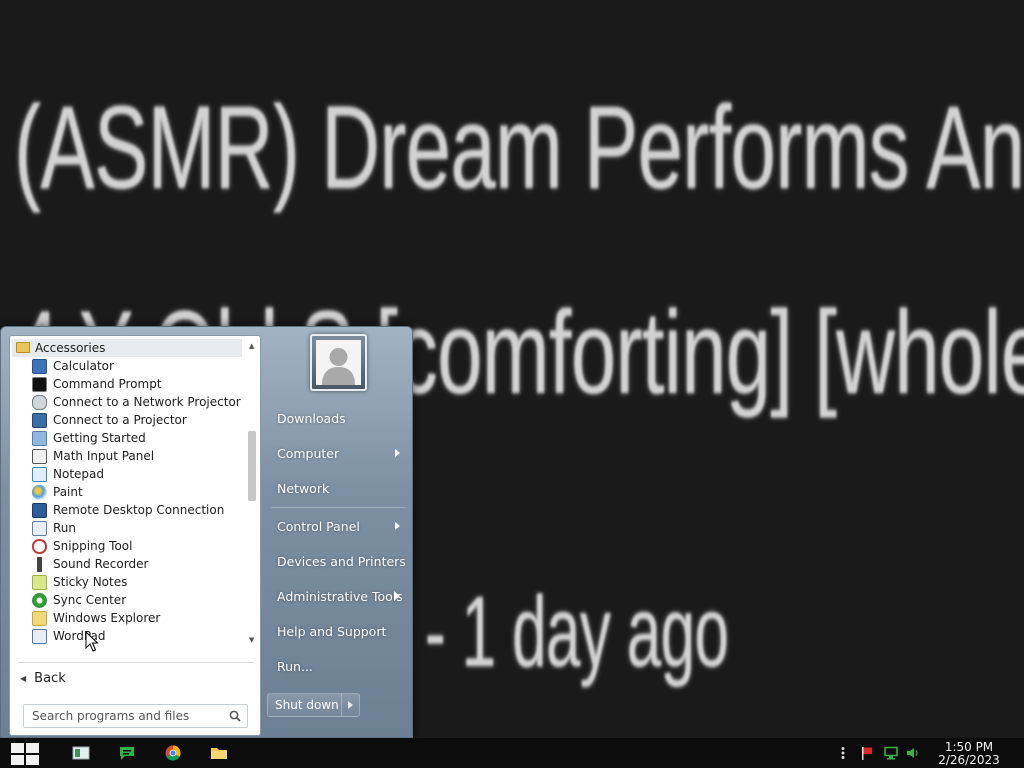 The height and width of the screenshot is (768, 1024). I want to click on network-projector-icon, so click(39, 402).